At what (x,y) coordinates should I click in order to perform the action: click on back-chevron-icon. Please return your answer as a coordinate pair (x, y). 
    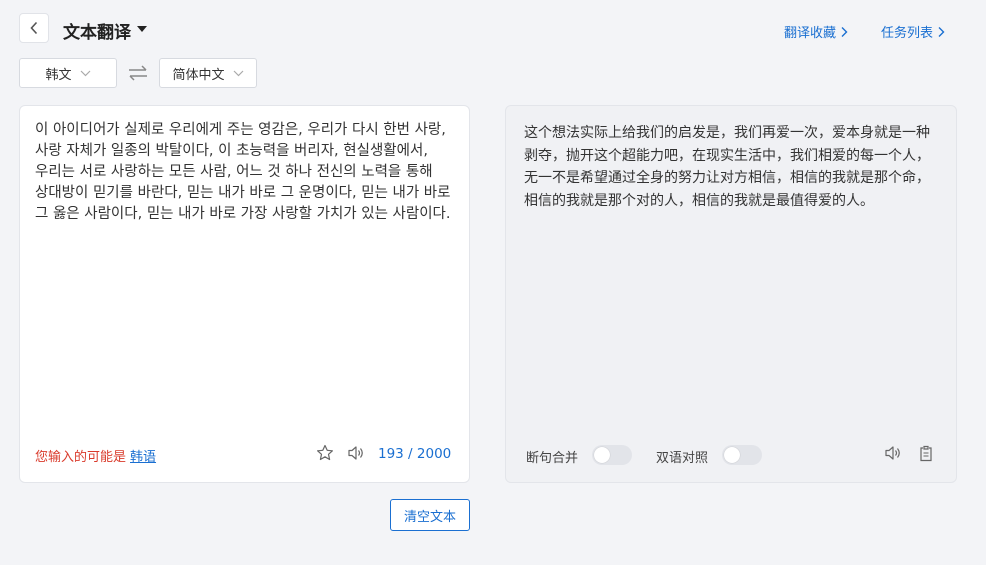
    Looking at the image, I should click on (34, 28).